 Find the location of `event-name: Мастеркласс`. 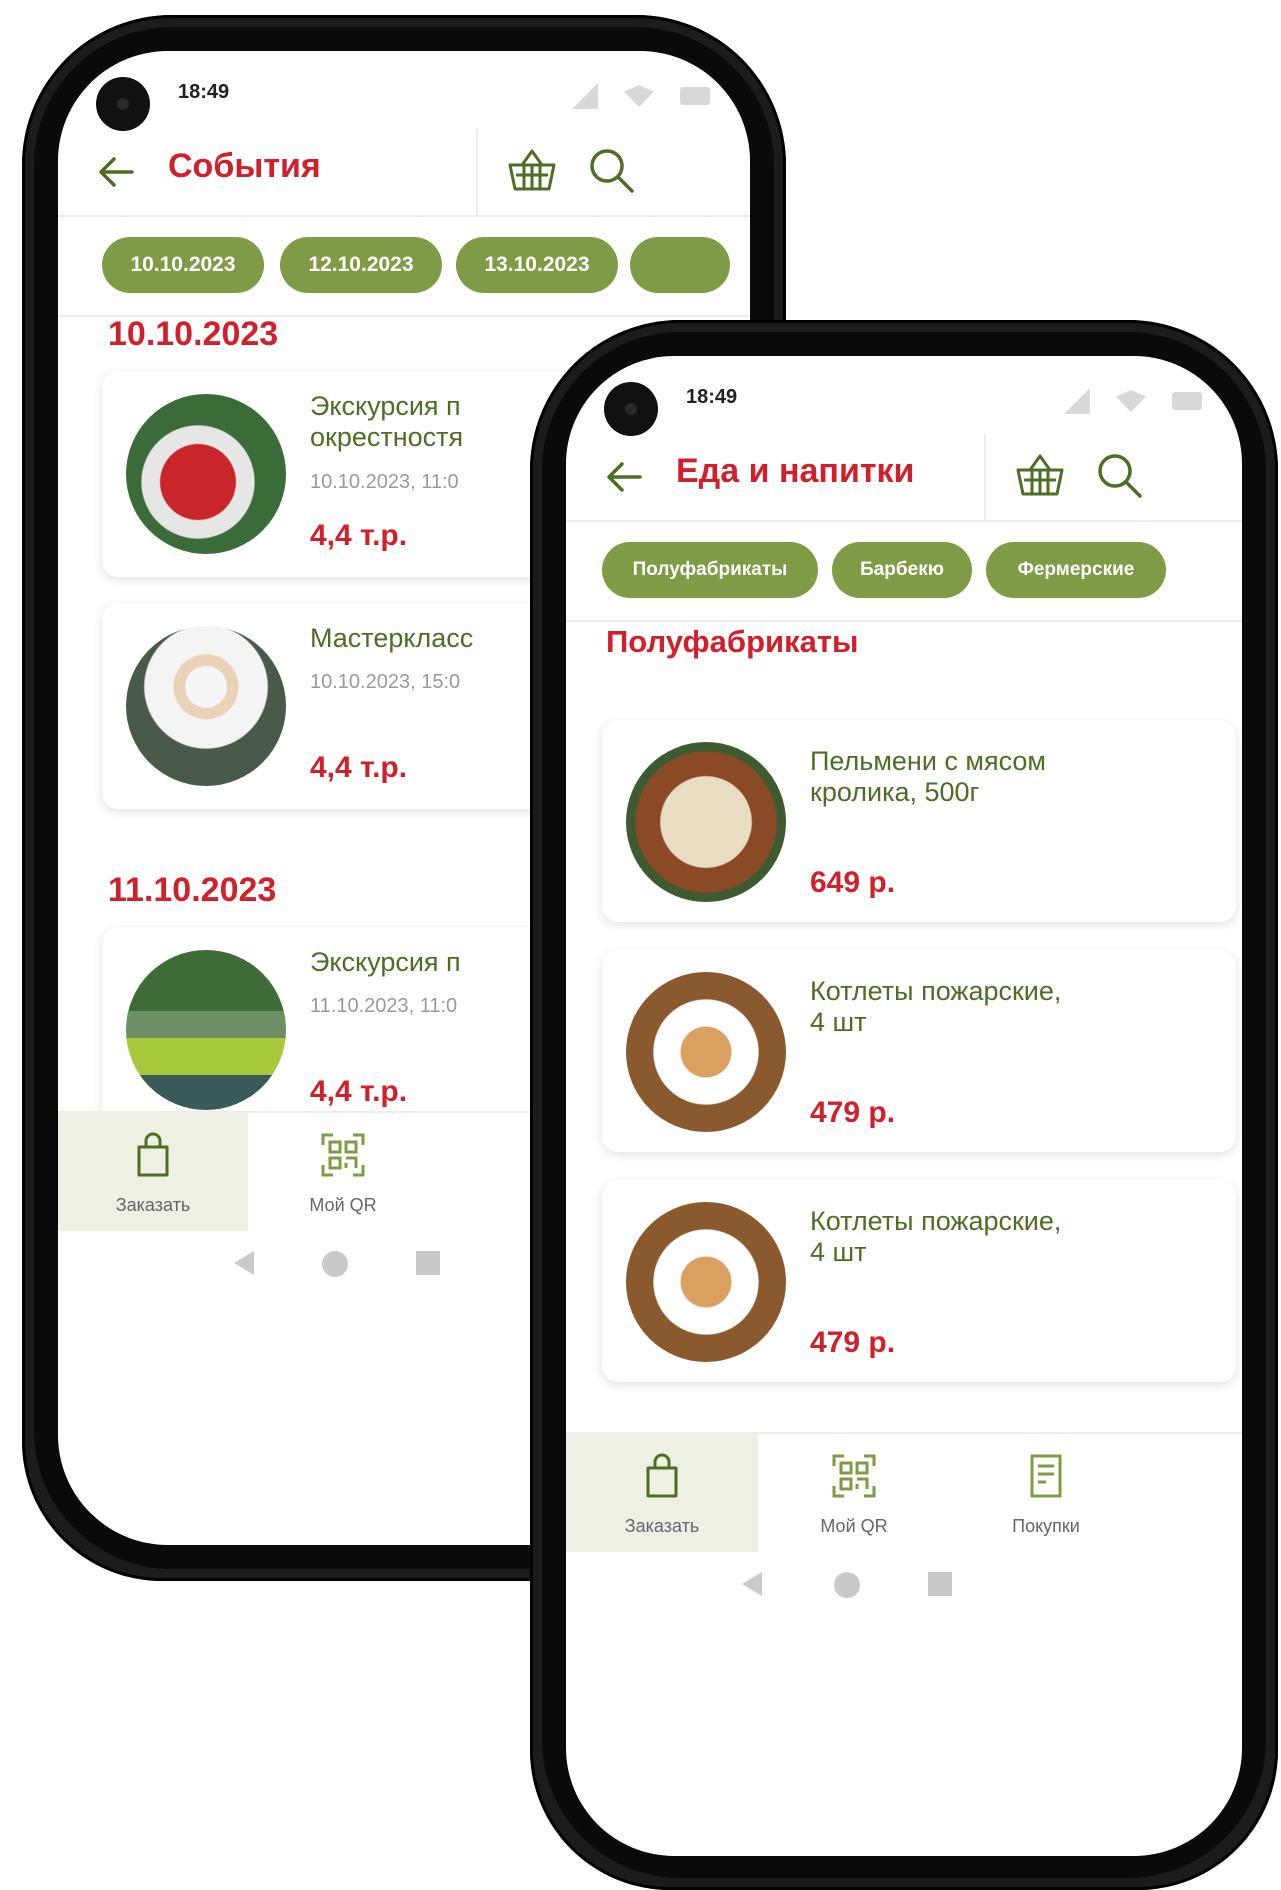

event-name: Мастеркласс is located at coordinates (392, 638).